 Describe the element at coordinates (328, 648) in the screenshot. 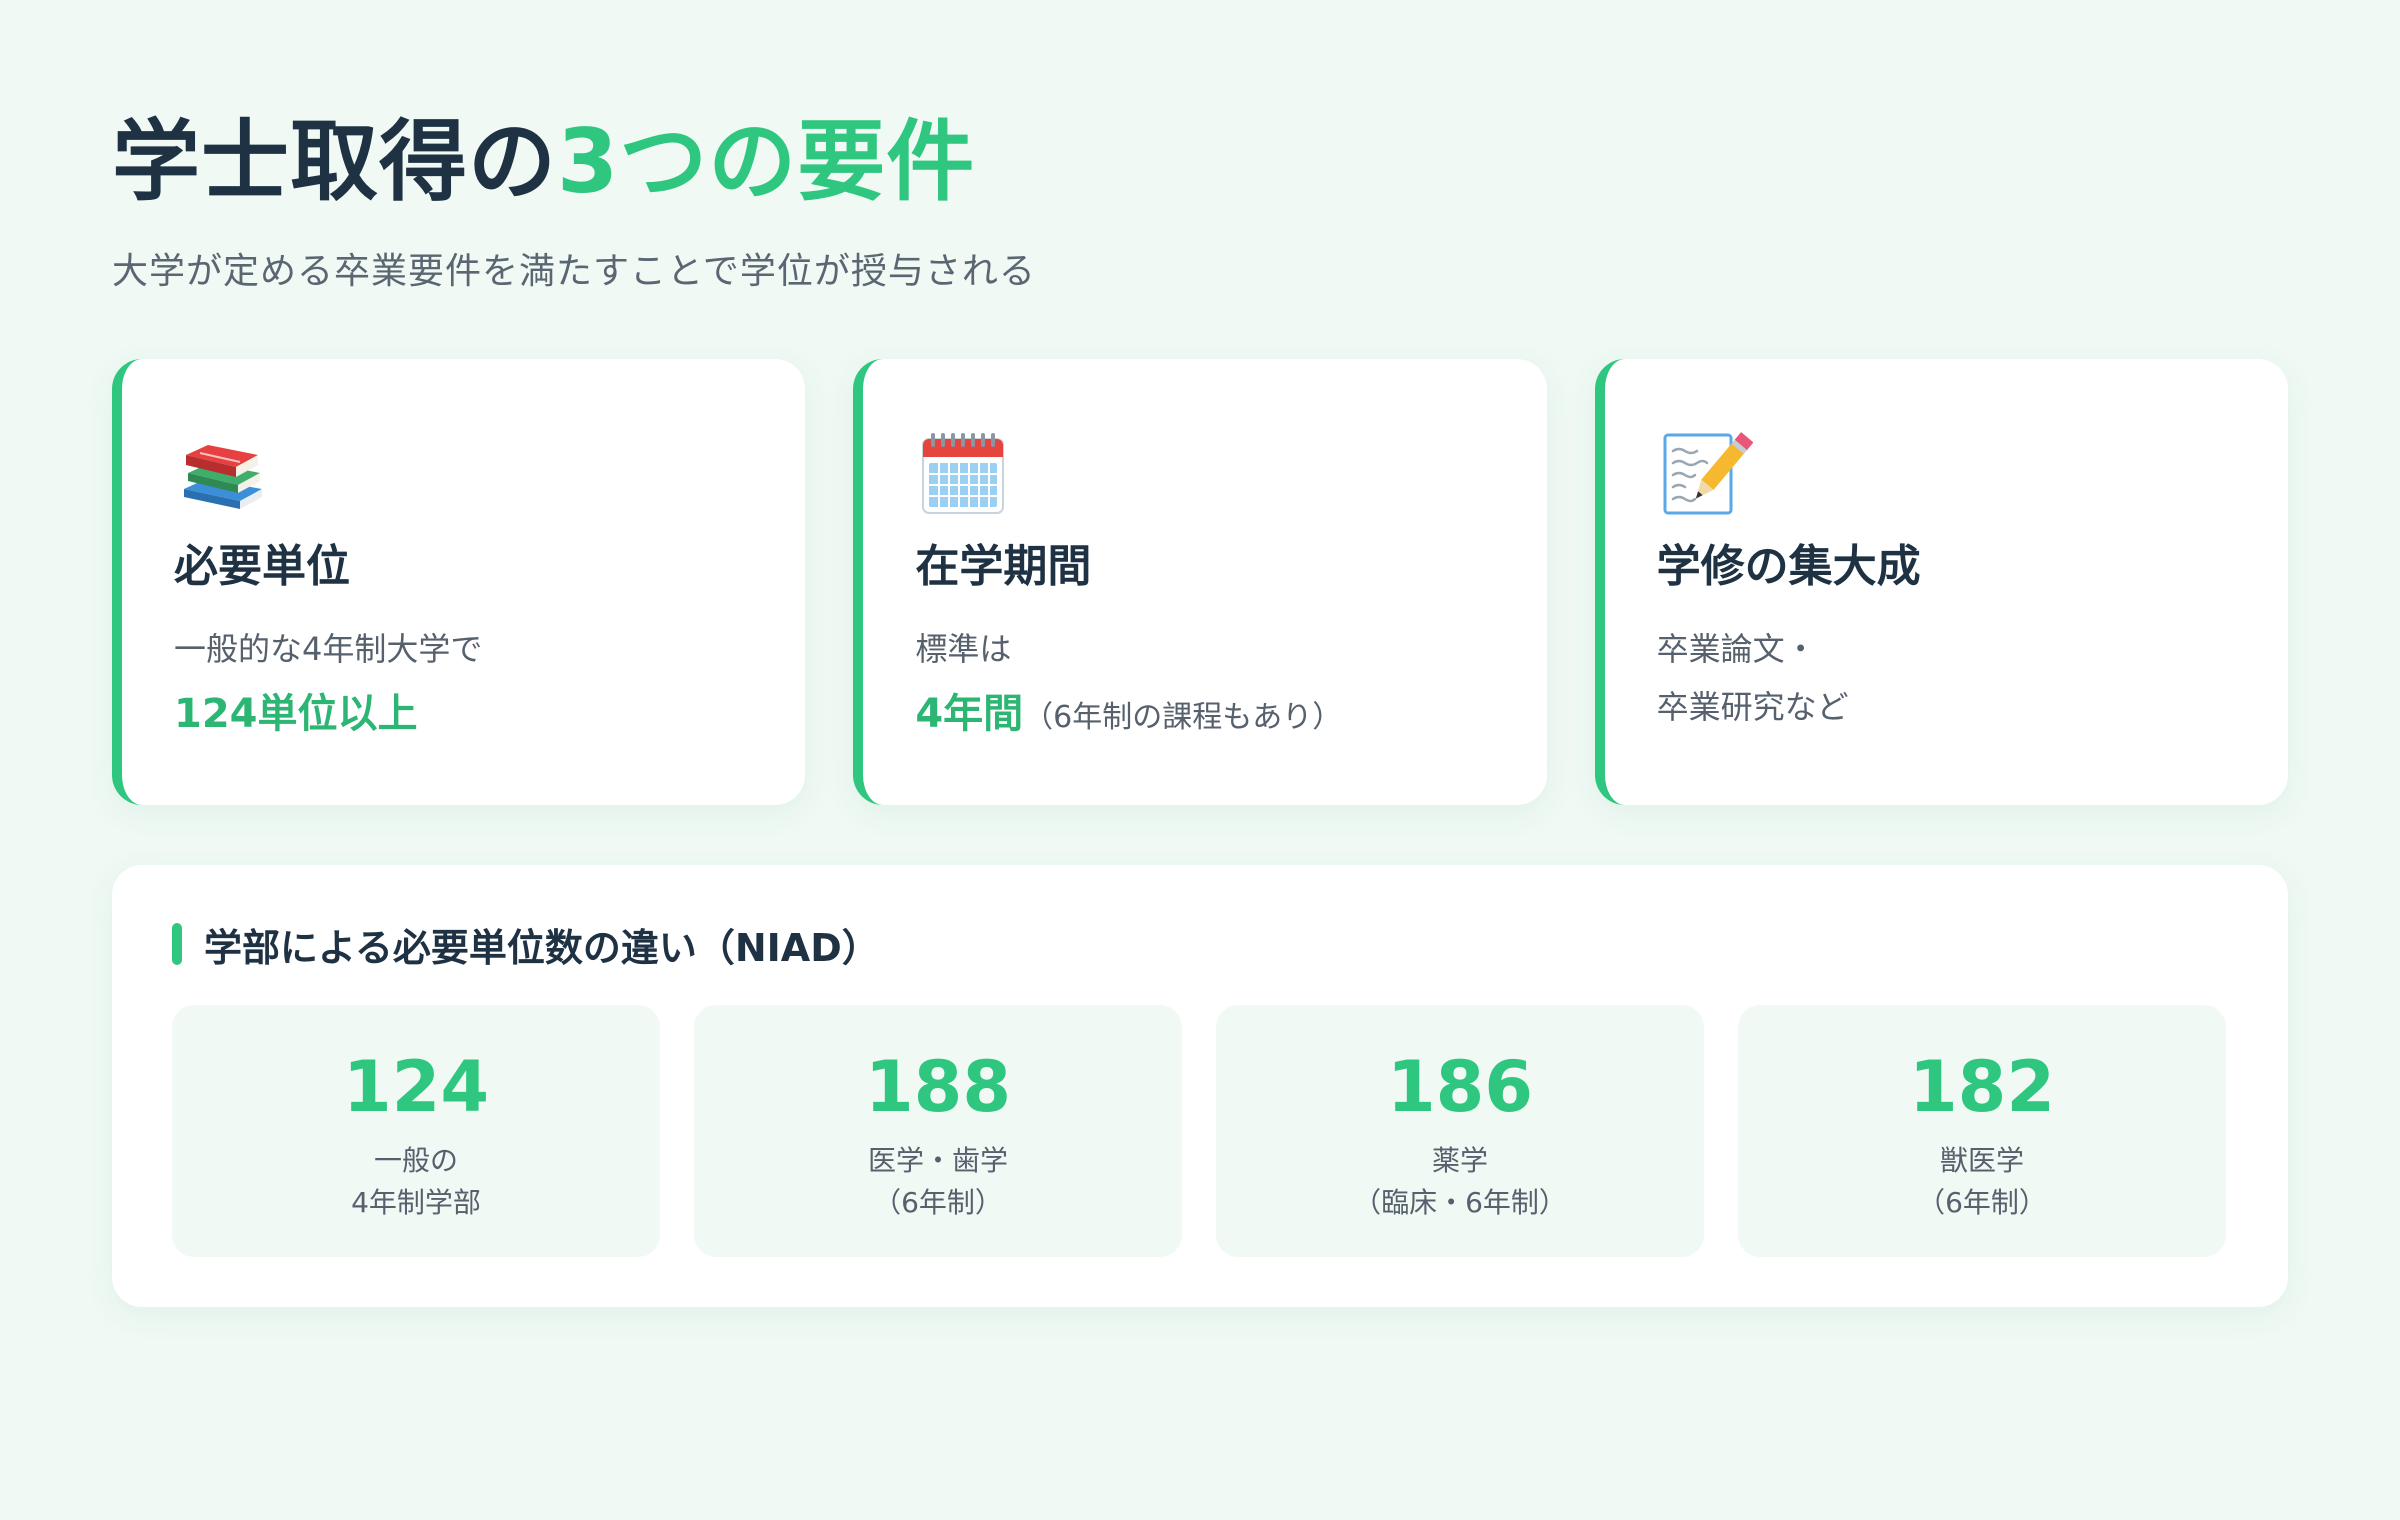

I see `card-description: 一般的な4年制大学で` at that location.